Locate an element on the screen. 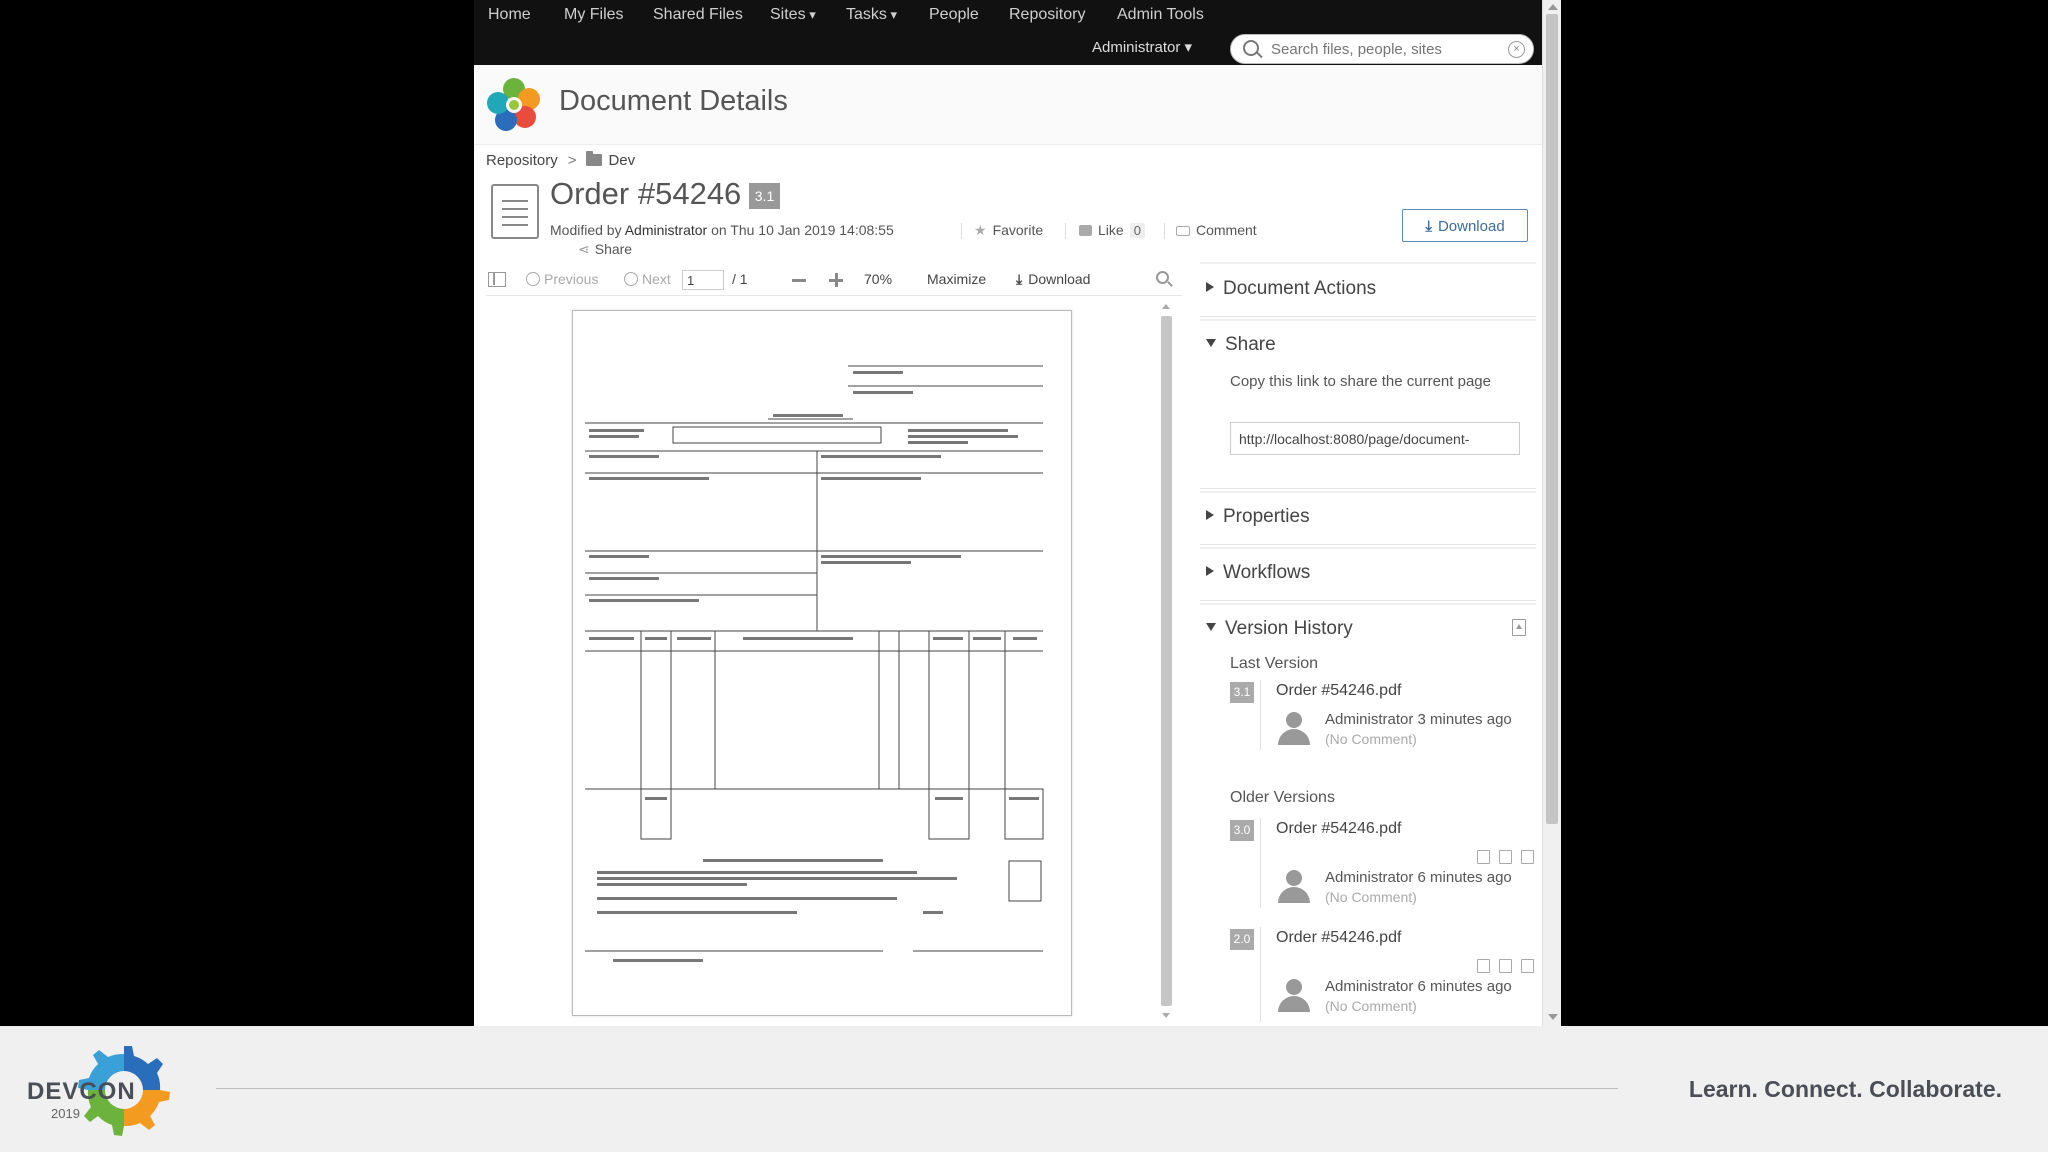 This screenshot has height=1152, width=2048. presentation-footer: DEVCON 2019 Learn. Connect. Collaborate. is located at coordinates (1024, 1089).